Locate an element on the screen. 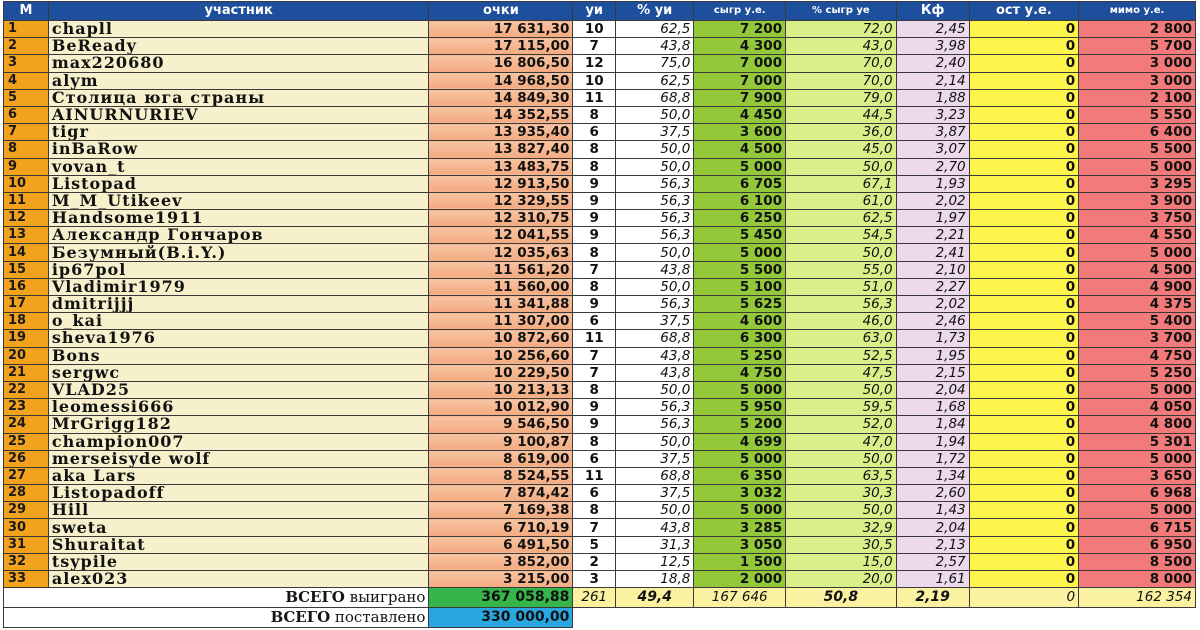 This screenshot has height=630, width=1200. pct-won-cell: 45,0 is located at coordinates (841, 149).